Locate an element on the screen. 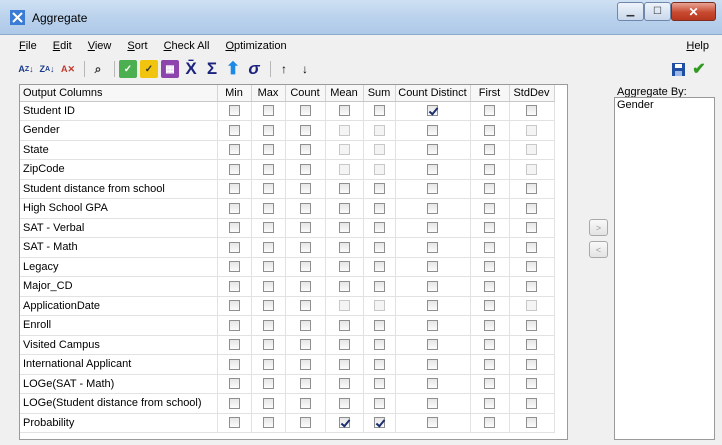 Image resolution: width=722 pixels, height=445 pixels. column-name-cell: High School GPA is located at coordinates (119, 208).